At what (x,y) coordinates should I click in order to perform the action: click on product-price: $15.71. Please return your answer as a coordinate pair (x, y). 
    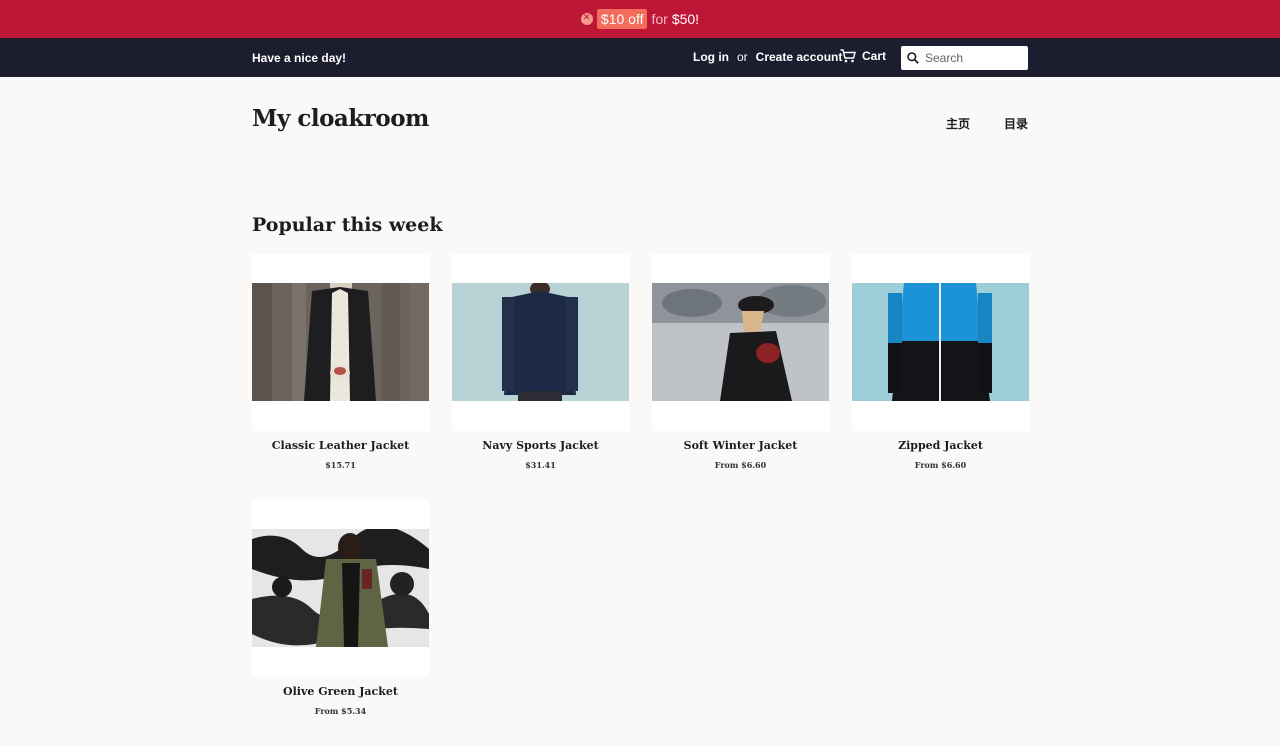
    Looking at the image, I should click on (340, 465).